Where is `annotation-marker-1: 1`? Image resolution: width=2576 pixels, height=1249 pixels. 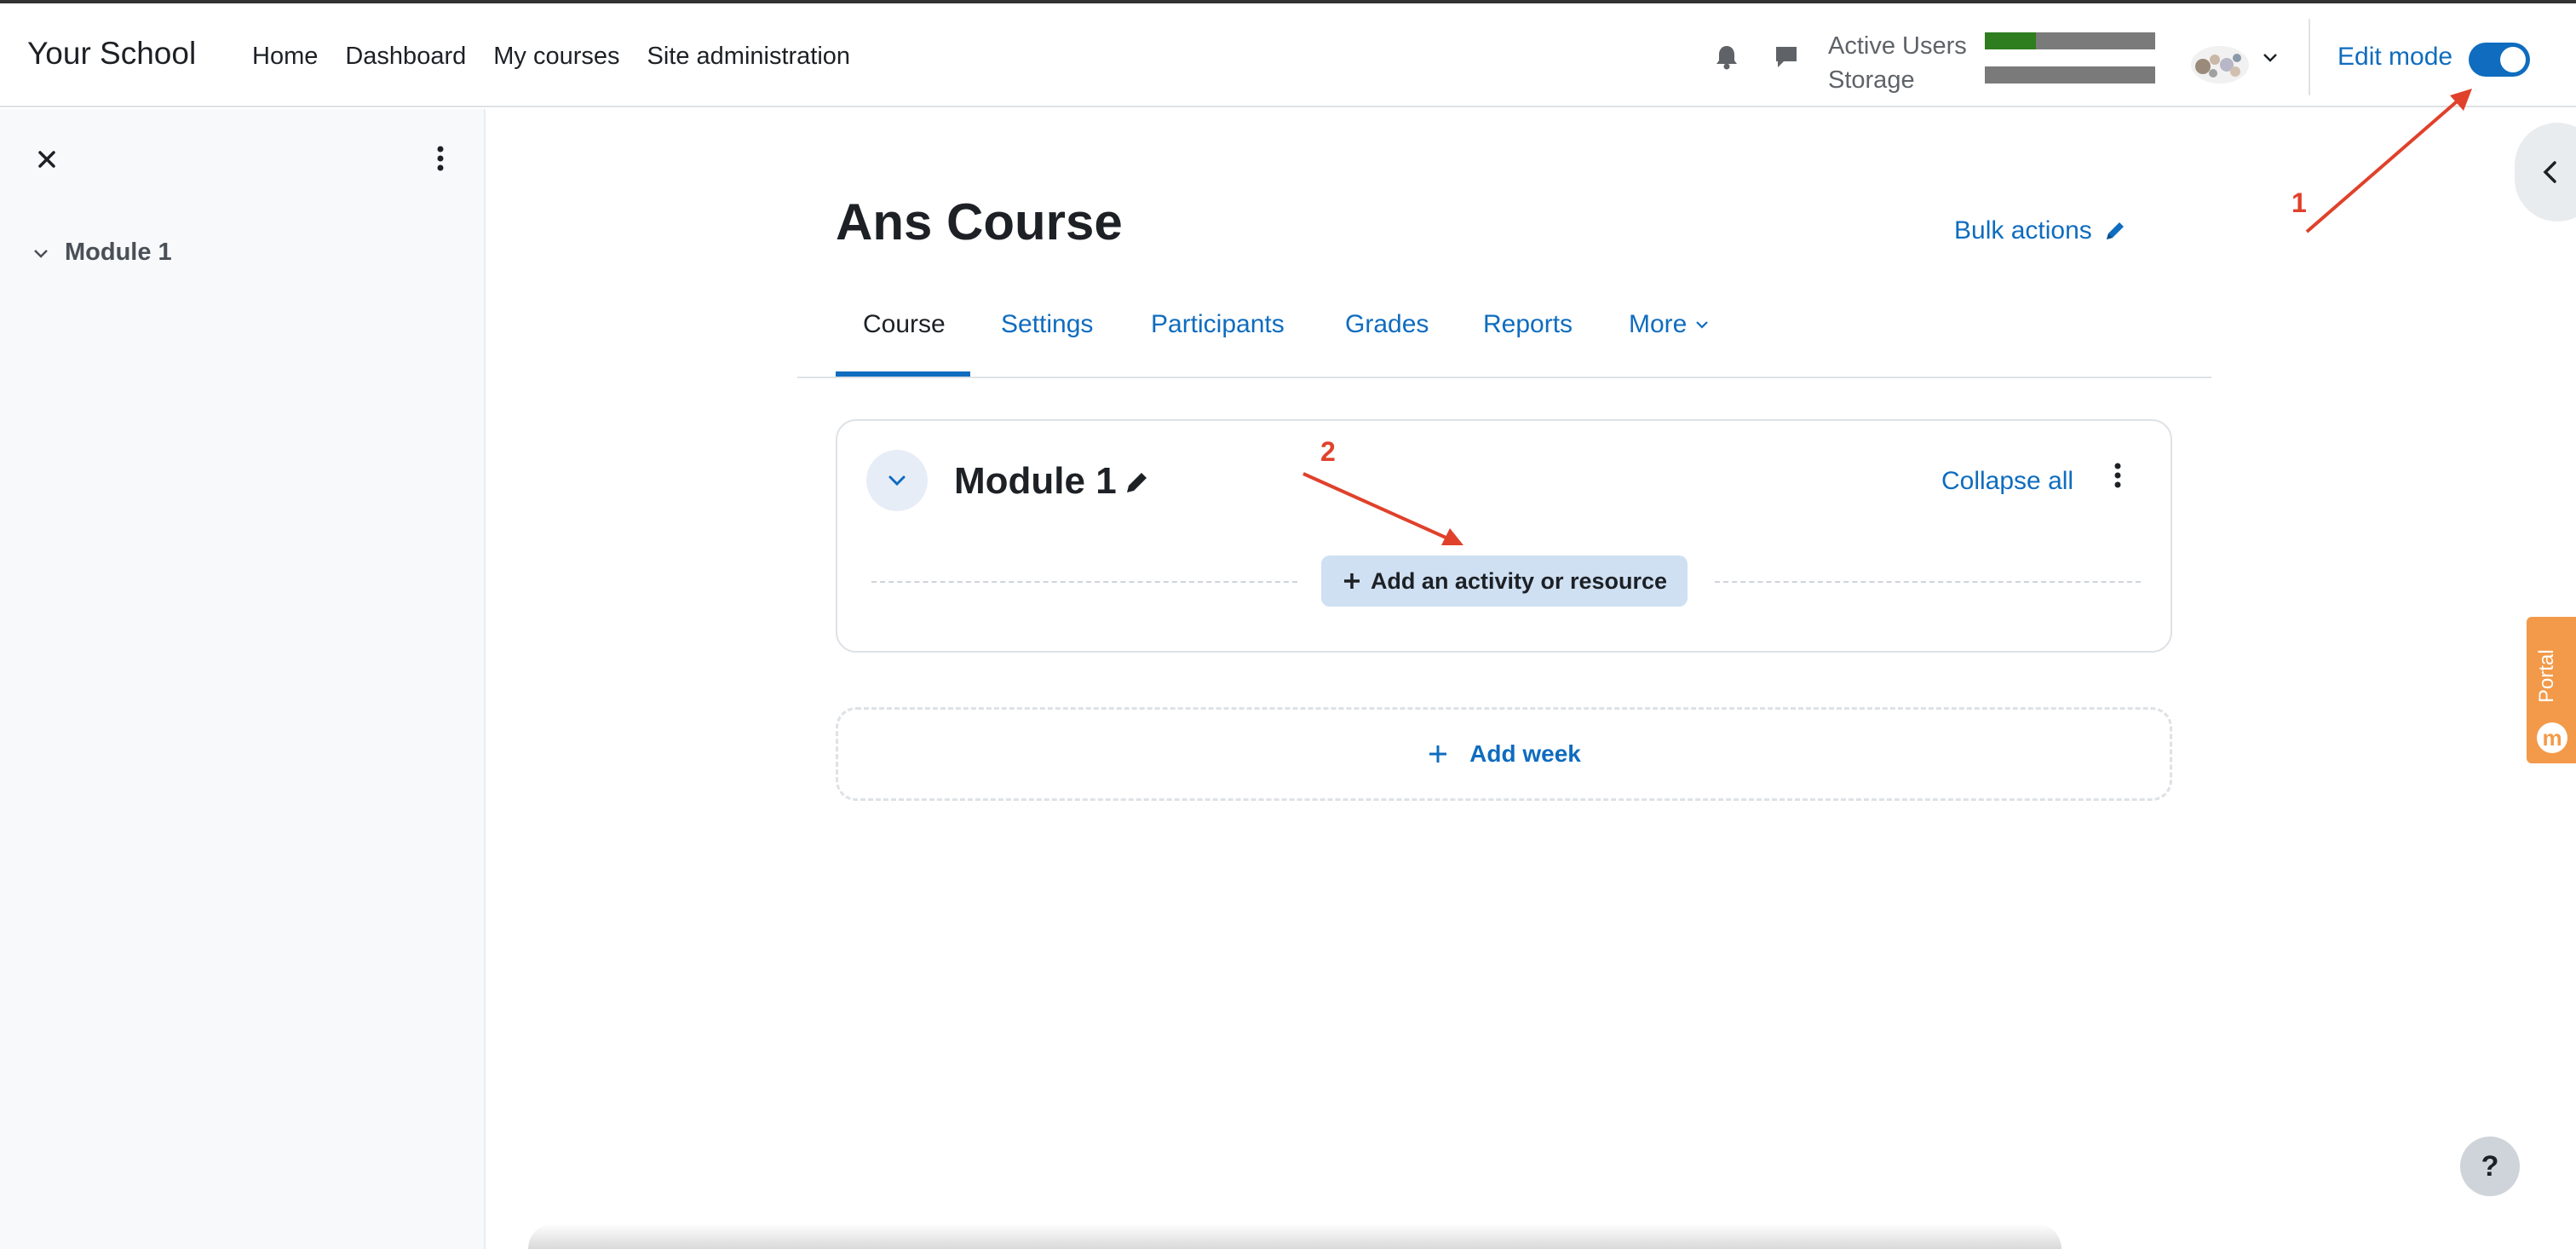 annotation-marker-1: 1 is located at coordinates (2299, 202).